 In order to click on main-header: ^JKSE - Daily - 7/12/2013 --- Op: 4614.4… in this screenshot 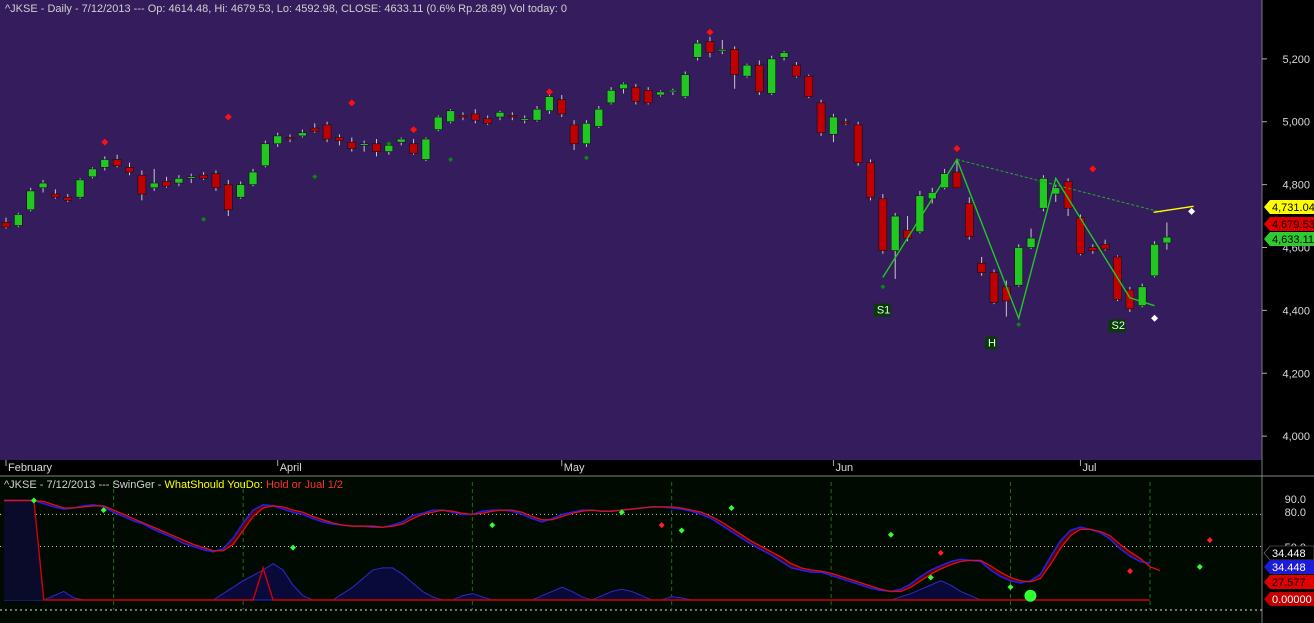, I will do `click(286, 9)`.